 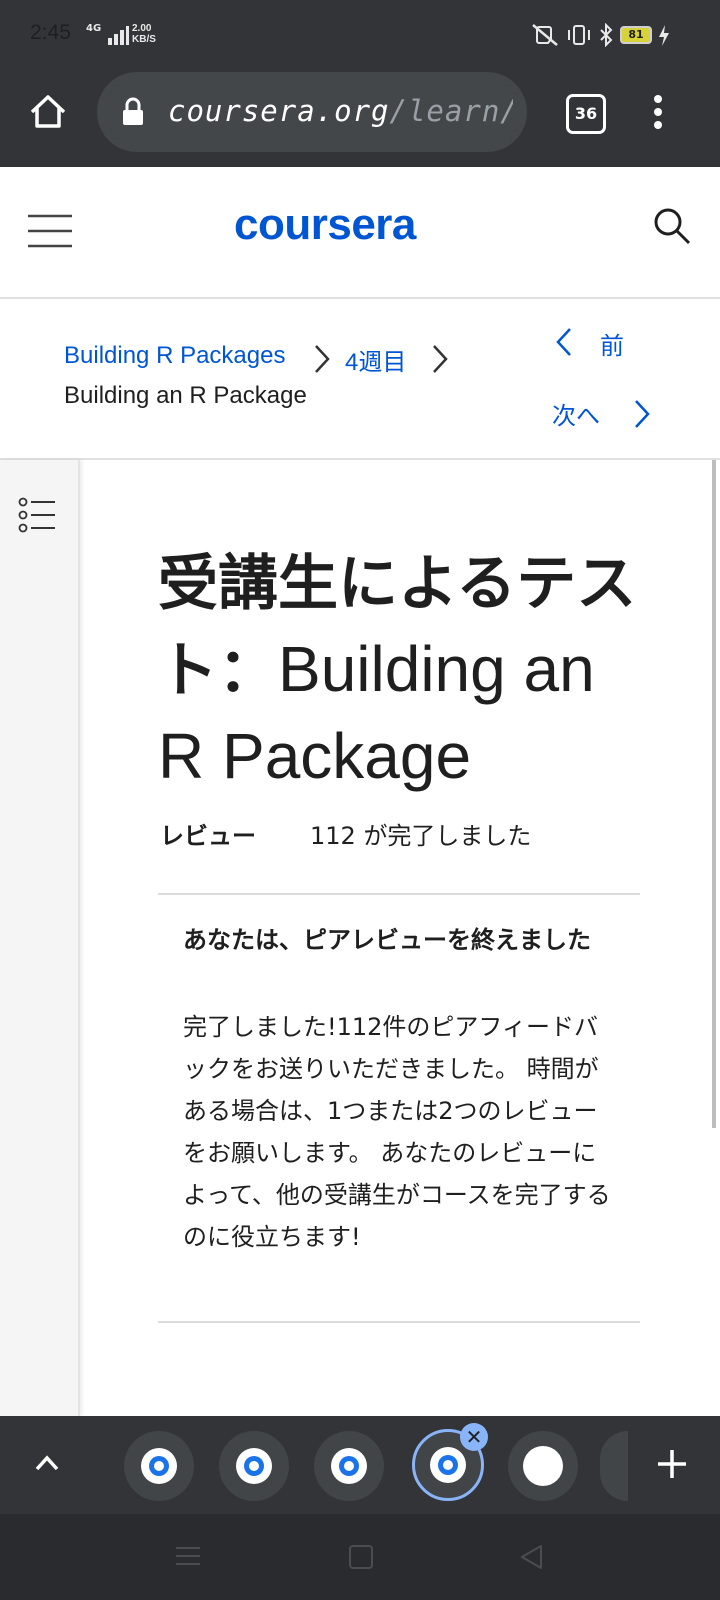 What do you see at coordinates (579, 35) in the screenshot?
I see `vibrate-icon` at bounding box center [579, 35].